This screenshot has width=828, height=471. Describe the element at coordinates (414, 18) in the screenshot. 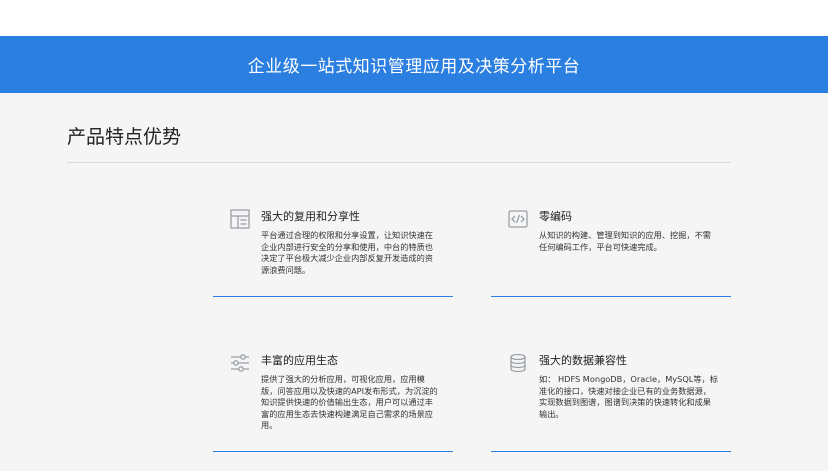

I see `top-bar` at that location.